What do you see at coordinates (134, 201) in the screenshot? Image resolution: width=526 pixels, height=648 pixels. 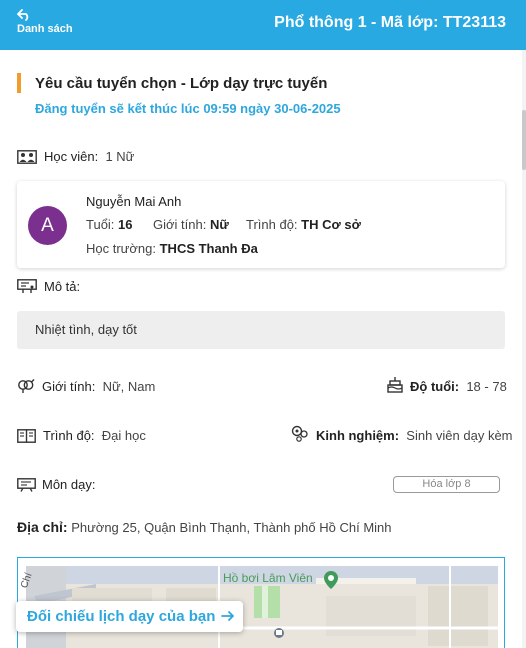 I see `student-name: Nguyễn Mai Anh` at bounding box center [134, 201].